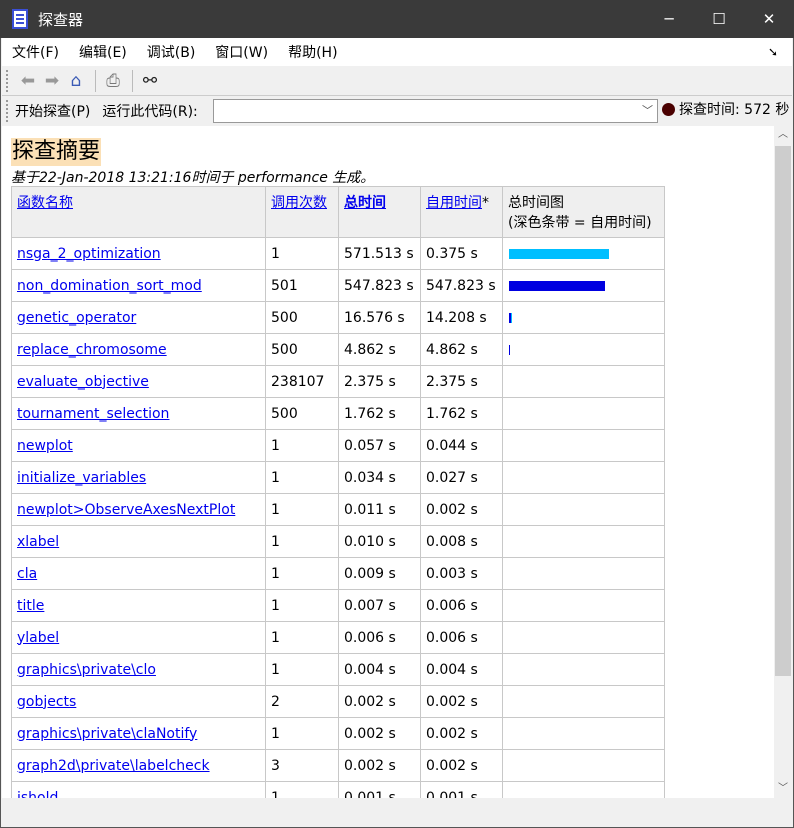 The width and height of the screenshot is (794, 828). What do you see at coordinates (45, 203) in the screenshot?
I see `sort-by-name-link: 函数名称` at bounding box center [45, 203].